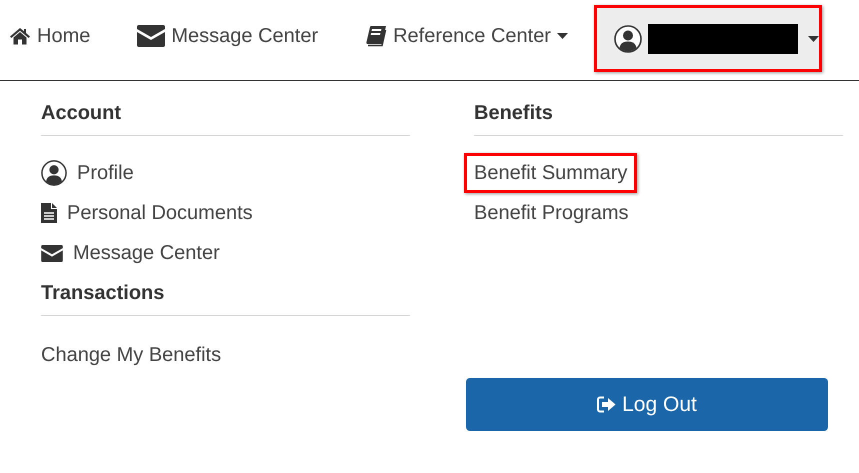 The image size is (859, 473). I want to click on section-heading: Benefits, so click(658, 117).